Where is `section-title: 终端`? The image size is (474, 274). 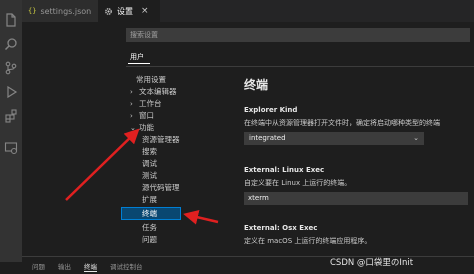 section-title: 终端 is located at coordinates (256, 85).